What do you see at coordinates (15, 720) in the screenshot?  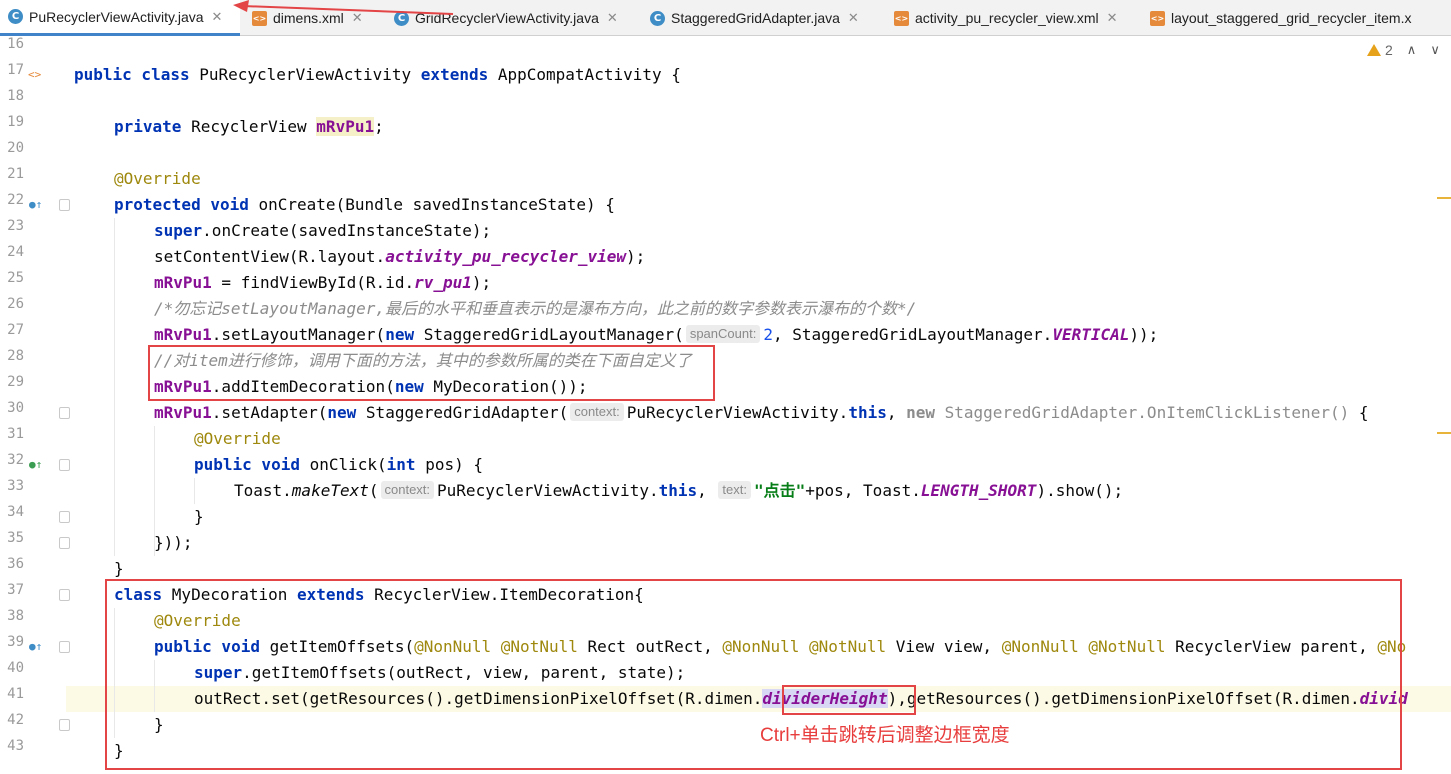 I see `line-number: 42` at bounding box center [15, 720].